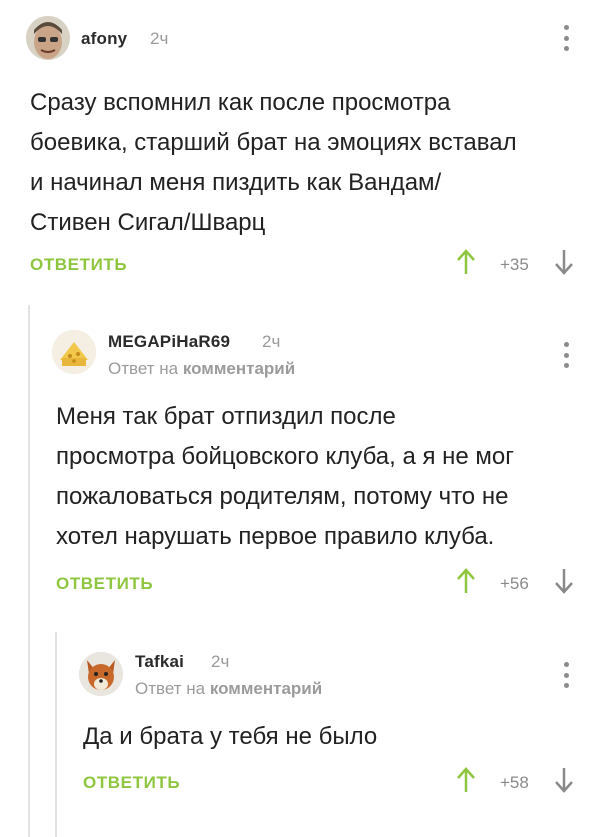  What do you see at coordinates (159, 662) in the screenshot?
I see `username: Tafkai` at bounding box center [159, 662].